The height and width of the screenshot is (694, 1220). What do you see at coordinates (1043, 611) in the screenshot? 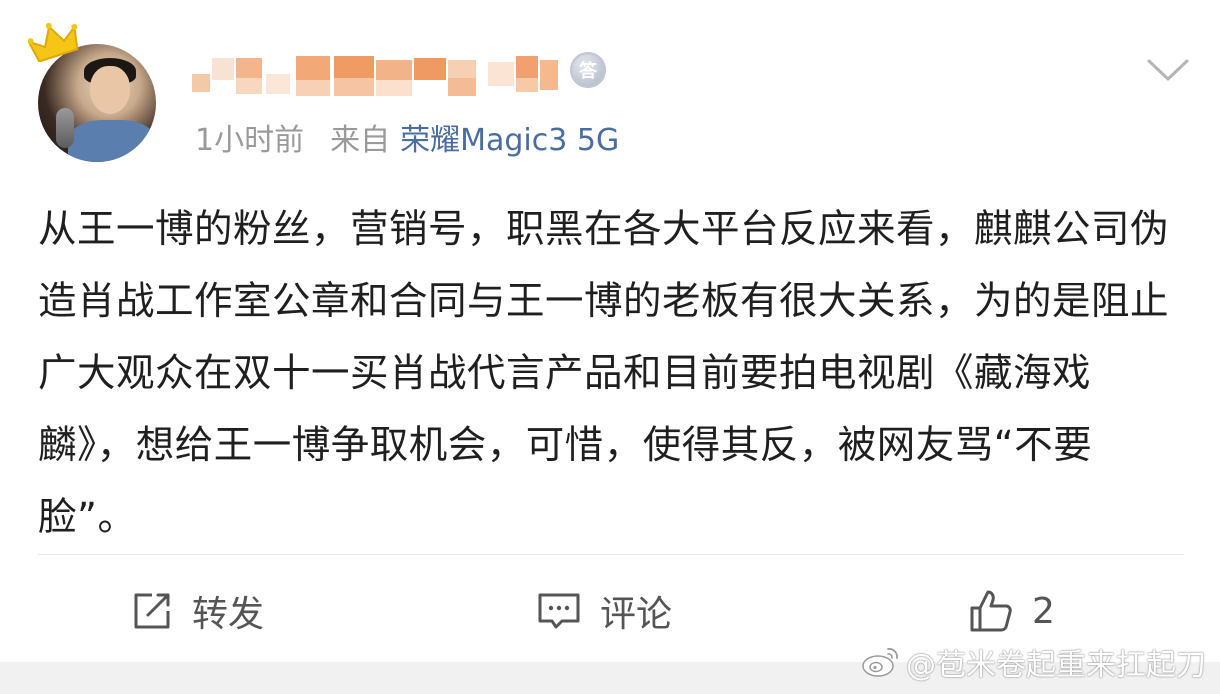
I see `like-count: 2` at bounding box center [1043, 611].